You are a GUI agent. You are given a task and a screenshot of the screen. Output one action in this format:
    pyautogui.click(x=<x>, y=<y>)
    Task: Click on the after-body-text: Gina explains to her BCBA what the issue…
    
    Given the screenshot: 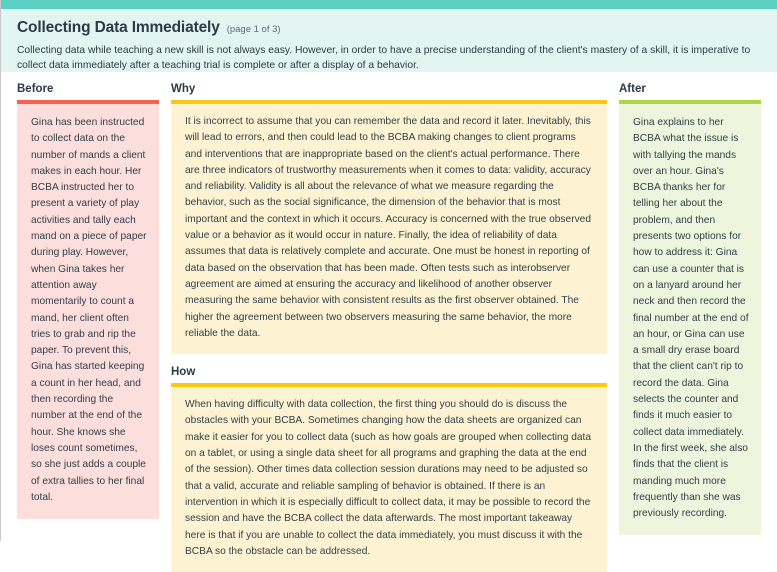 What is the action you would take?
    pyautogui.click(x=691, y=318)
    